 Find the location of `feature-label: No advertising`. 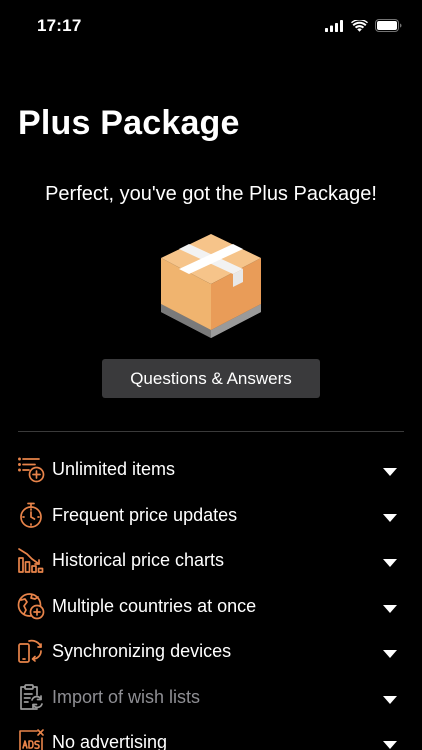

feature-label: No advertising is located at coordinates (110, 741).